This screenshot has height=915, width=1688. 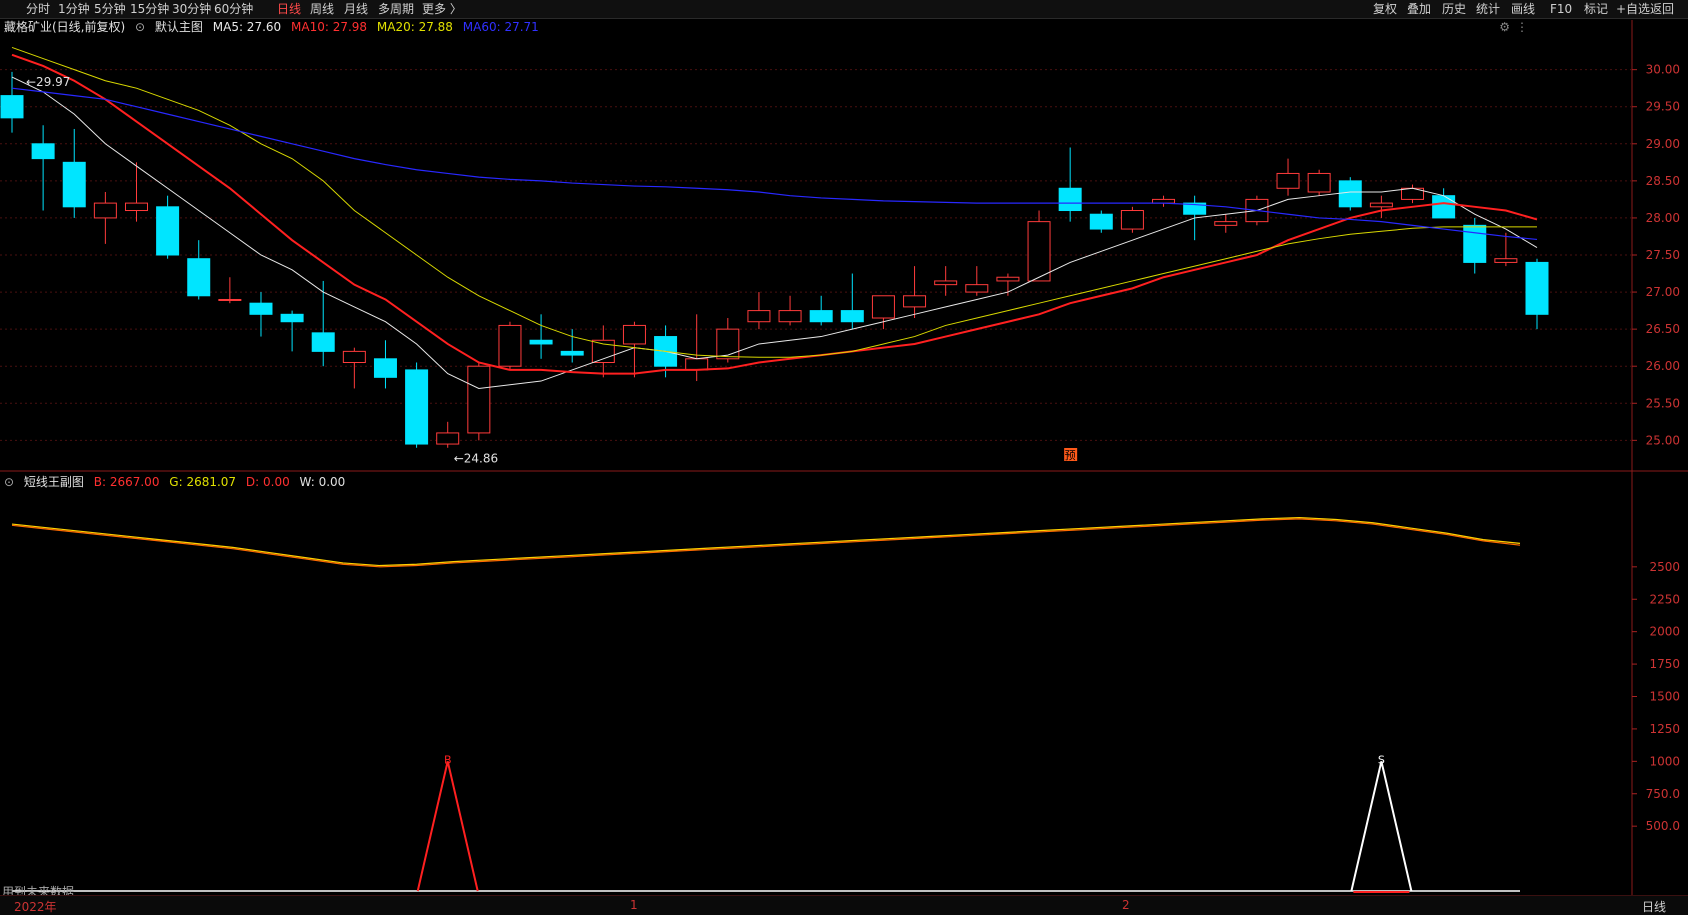 What do you see at coordinates (1663, 794) in the screenshot?
I see `indicator-tick-label: 750.0` at bounding box center [1663, 794].